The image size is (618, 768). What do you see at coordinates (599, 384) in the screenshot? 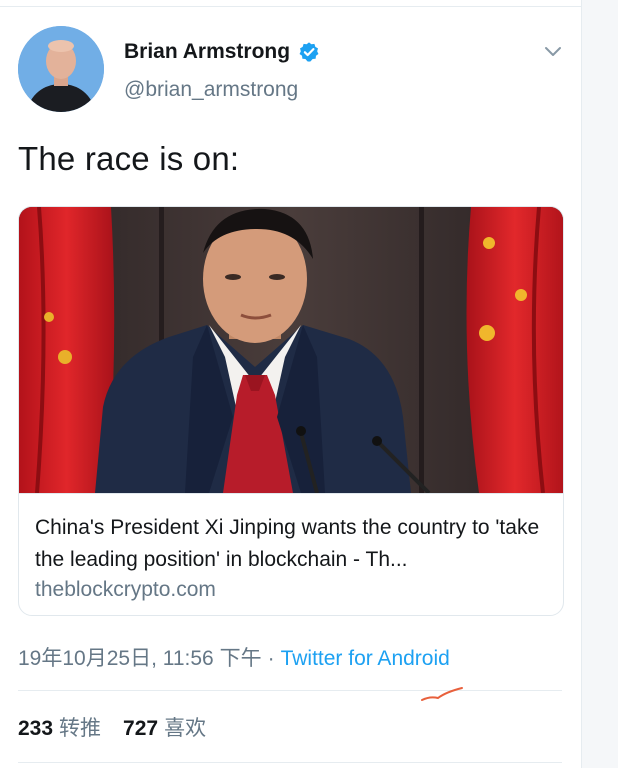
I see `right-gutter` at bounding box center [599, 384].